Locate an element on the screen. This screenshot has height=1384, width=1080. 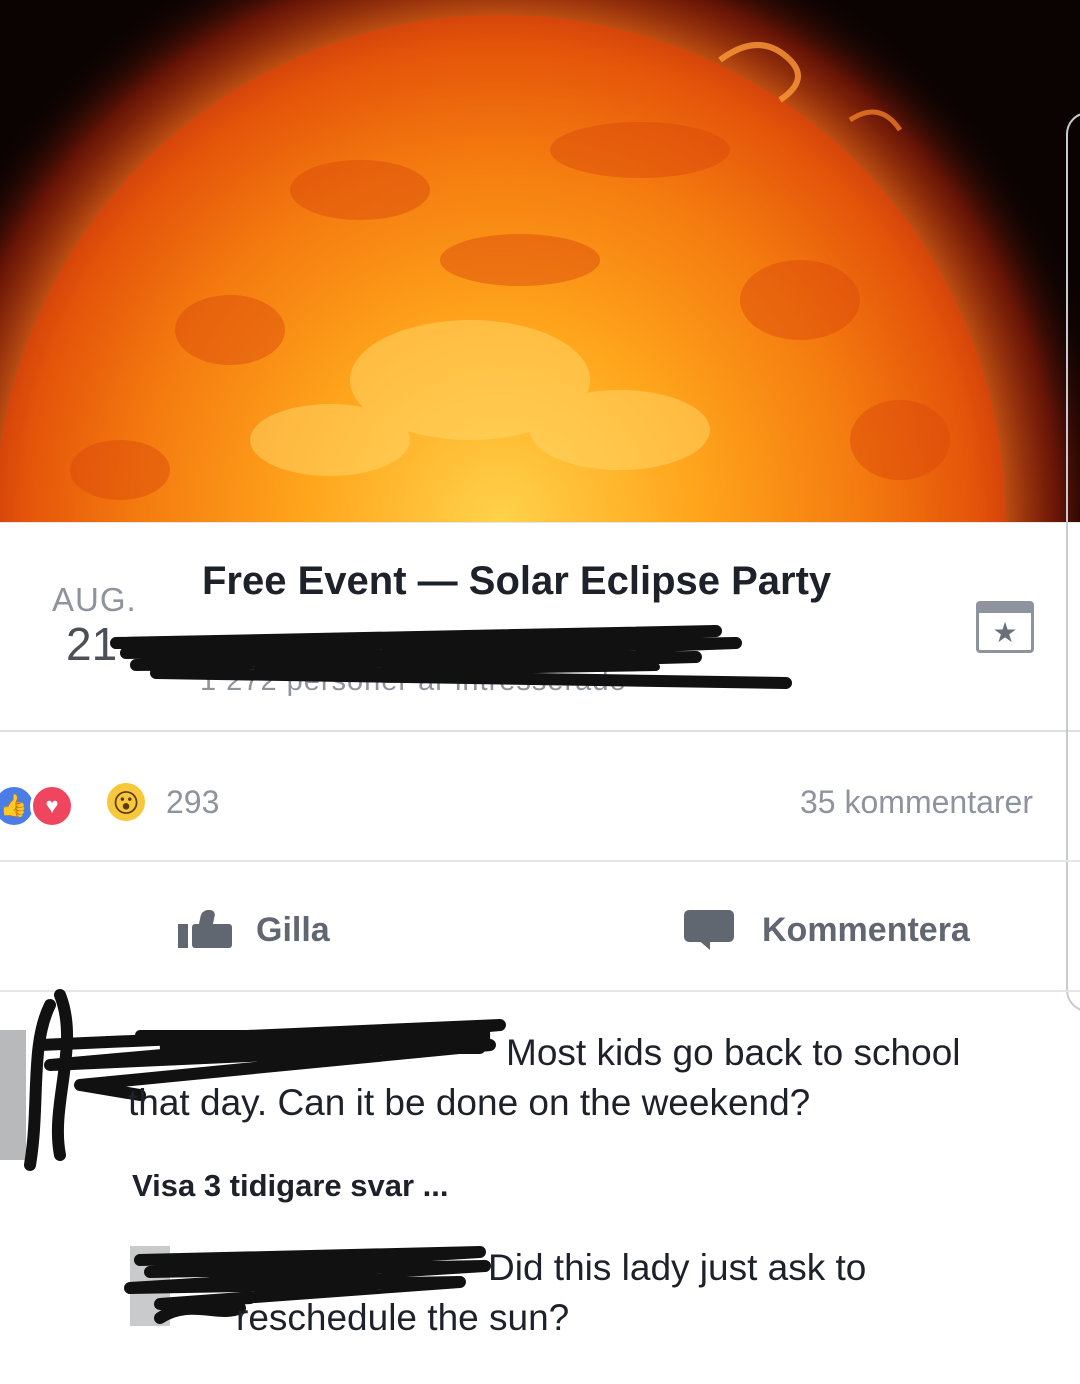
reply-text: Did this lady just ask to is located at coordinates (677, 1267).